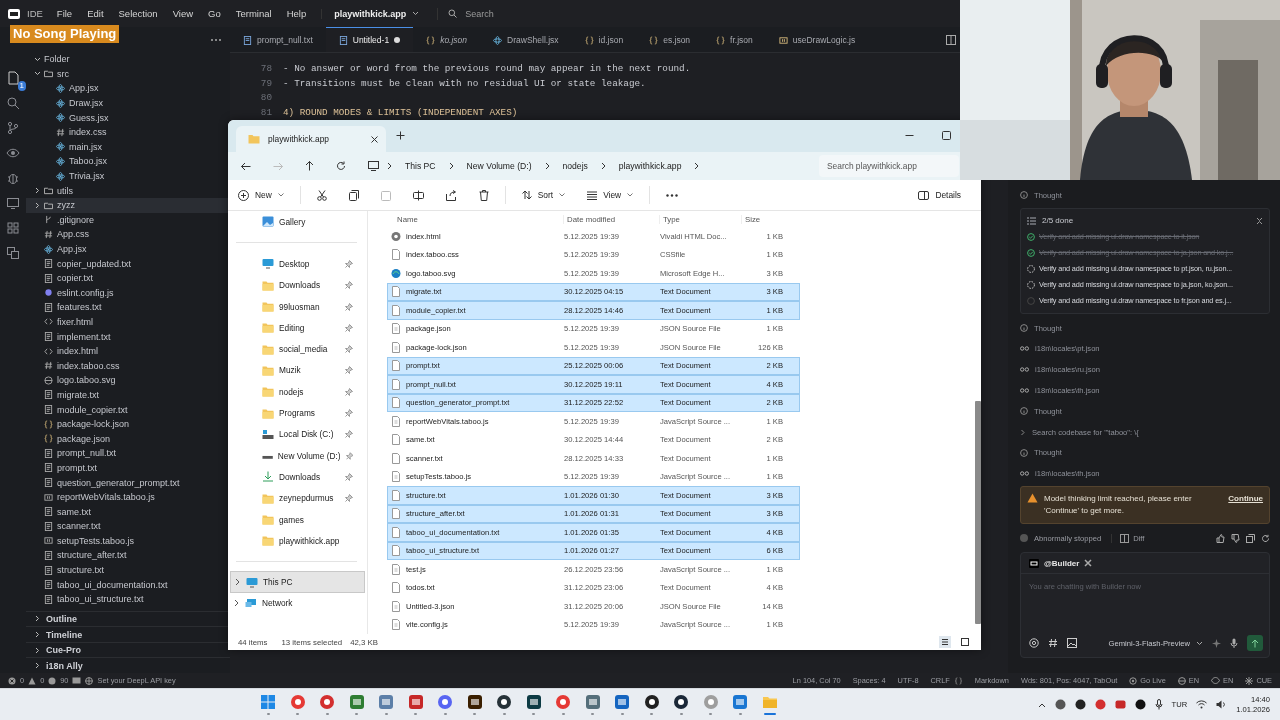 The height and width of the screenshot is (720, 1280). I want to click on editor-tab: useDrawLogic.js, so click(817, 39).